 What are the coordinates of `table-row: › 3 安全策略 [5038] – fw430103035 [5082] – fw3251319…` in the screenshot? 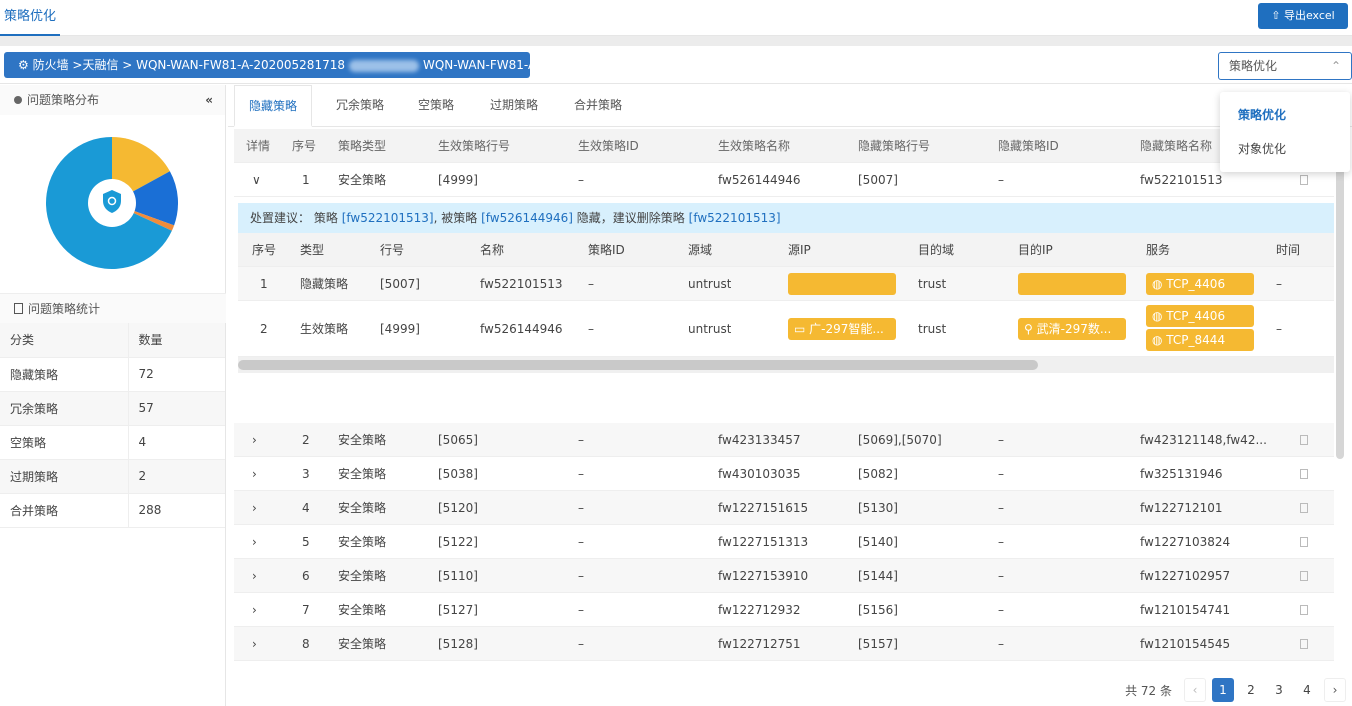 It's located at (784, 474).